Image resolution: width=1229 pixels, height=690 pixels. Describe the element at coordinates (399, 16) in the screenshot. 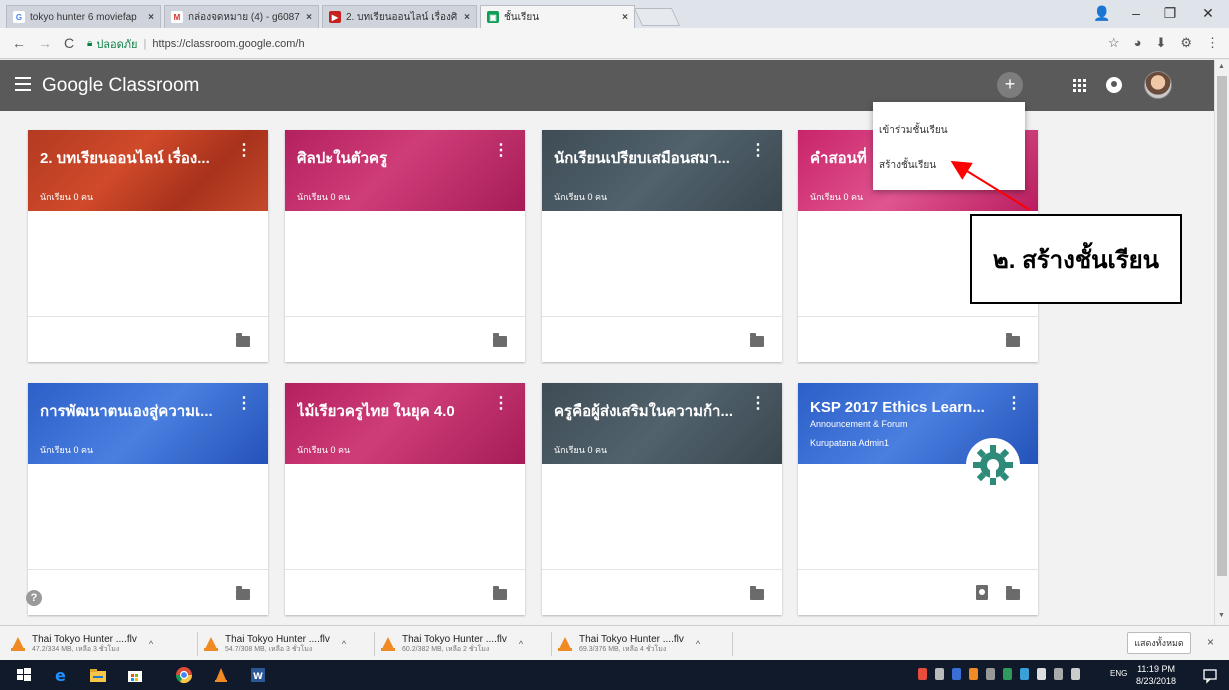

I see `browser-tab-3: ▶ 2. บทเรียนออนไลน์ เรื่องศิลป์ ×` at that location.